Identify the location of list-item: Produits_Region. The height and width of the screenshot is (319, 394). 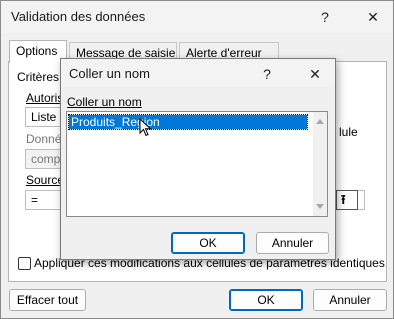
(188, 122).